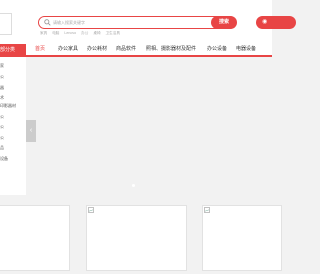 Image resolution: width=320 pixels, height=274 pixels. What do you see at coordinates (2, 148) in the screenshot?
I see `category-item: 品` at bounding box center [2, 148].